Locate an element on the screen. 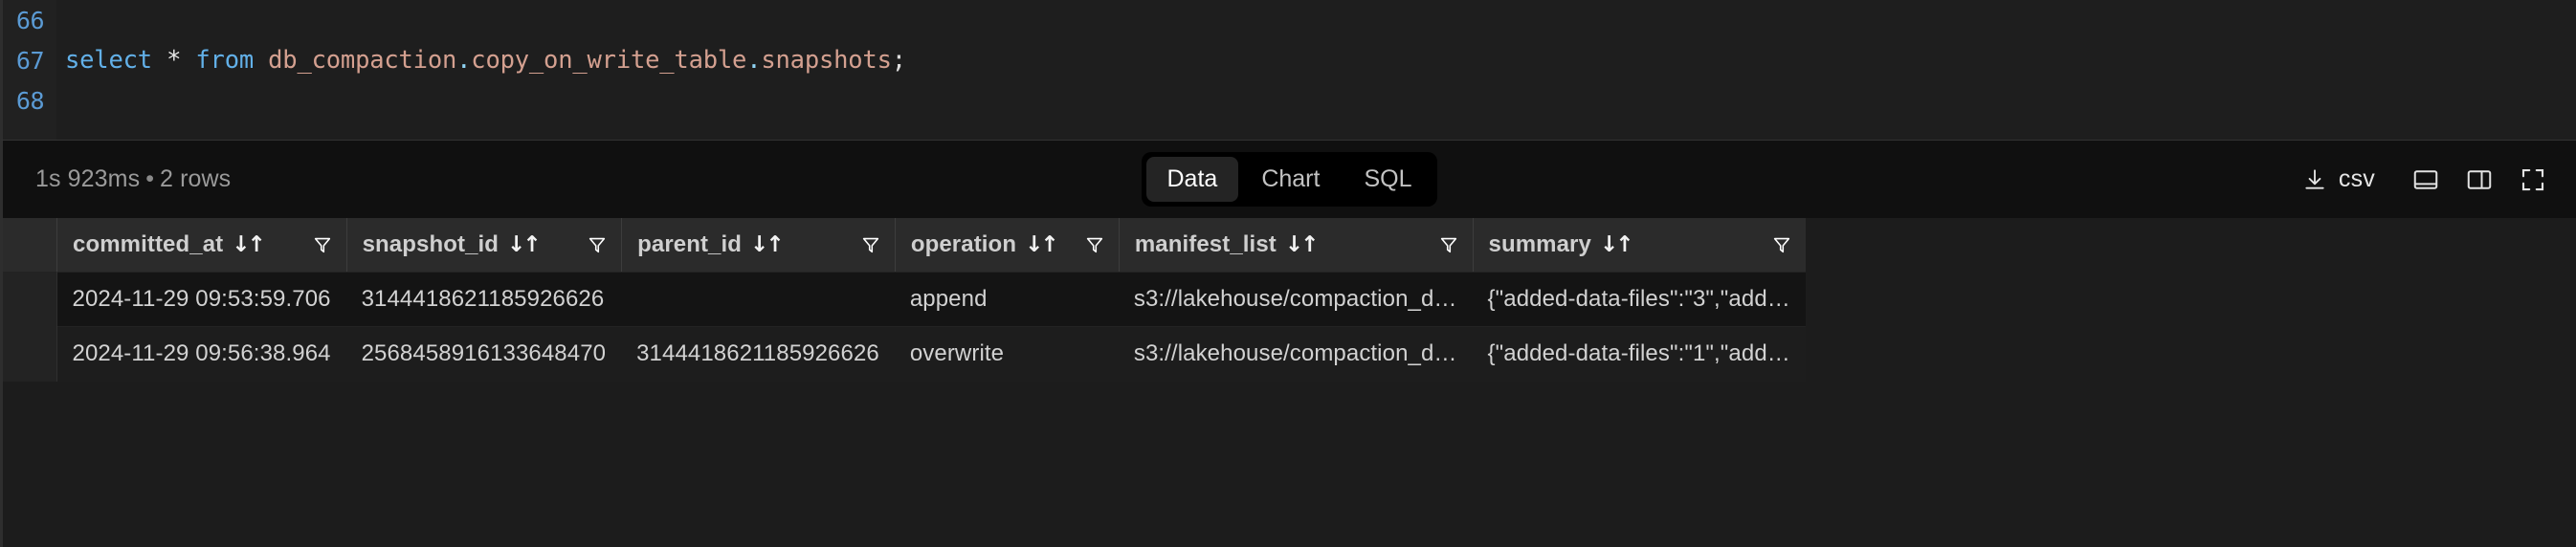 The image size is (2576, 547). line-number: 68 is located at coordinates (30, 100).